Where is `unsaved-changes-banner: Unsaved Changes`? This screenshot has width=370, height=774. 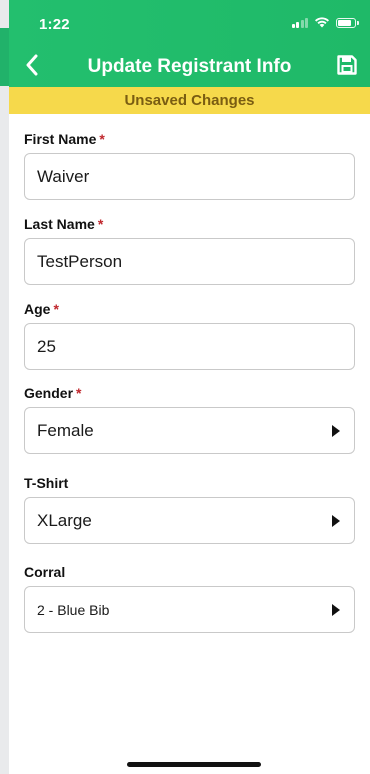
unsaved-changes-banner: Unsaved Changes is located at coordinates (189, 100).